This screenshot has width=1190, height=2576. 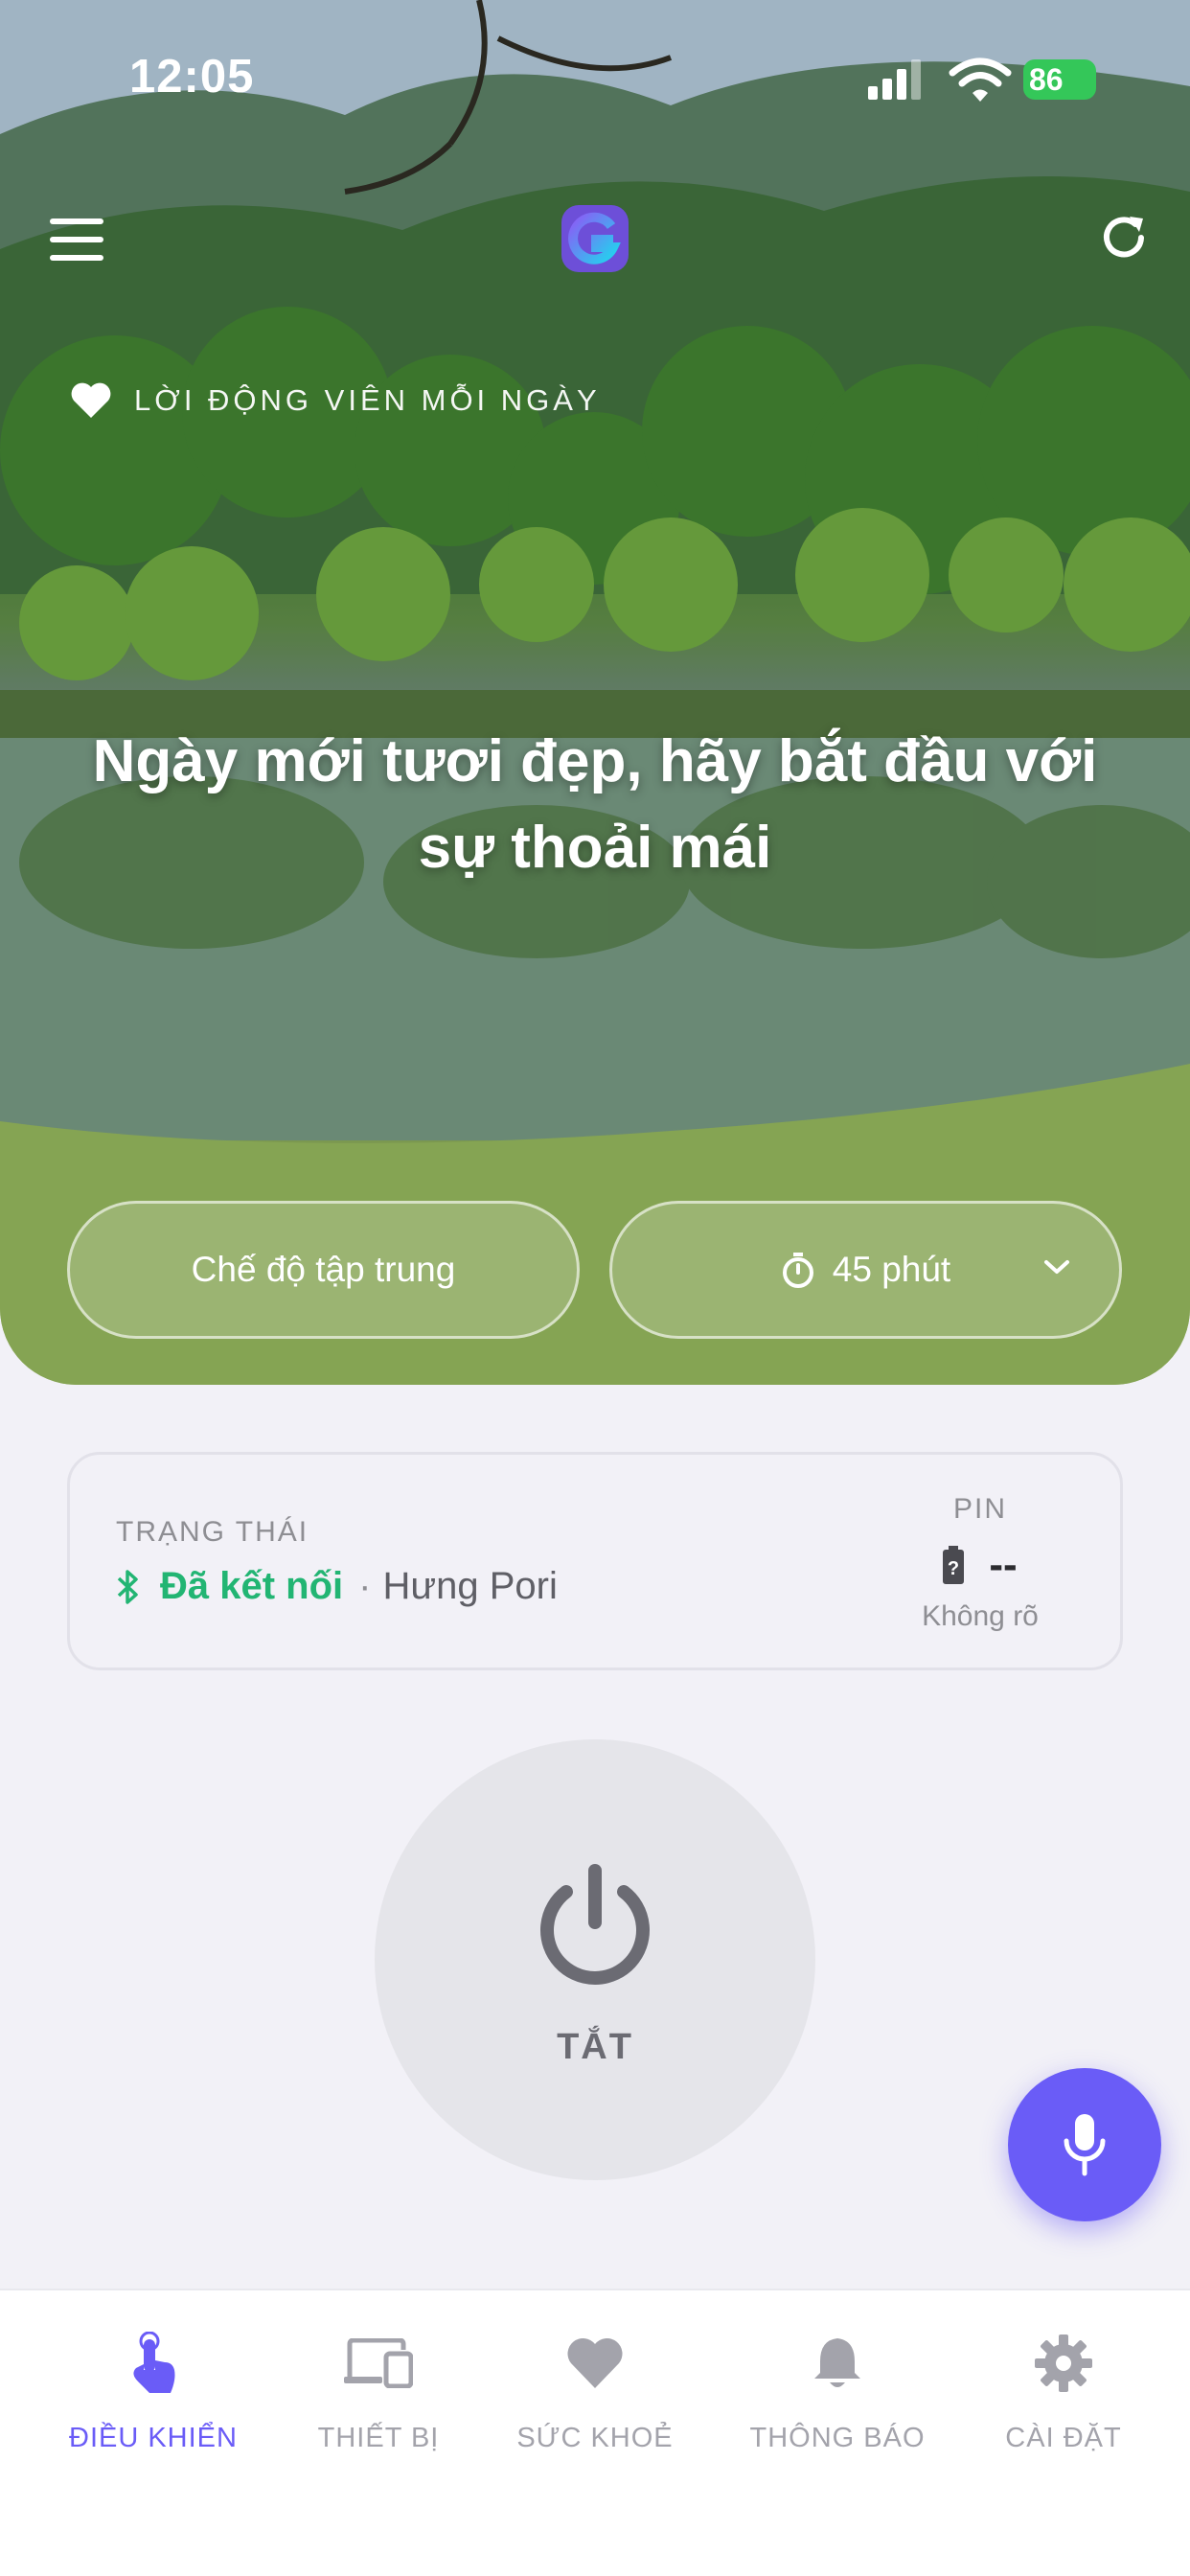 I want to click on battery-block: PIN ? -- Không rõ, so click(x=980, y=1563).